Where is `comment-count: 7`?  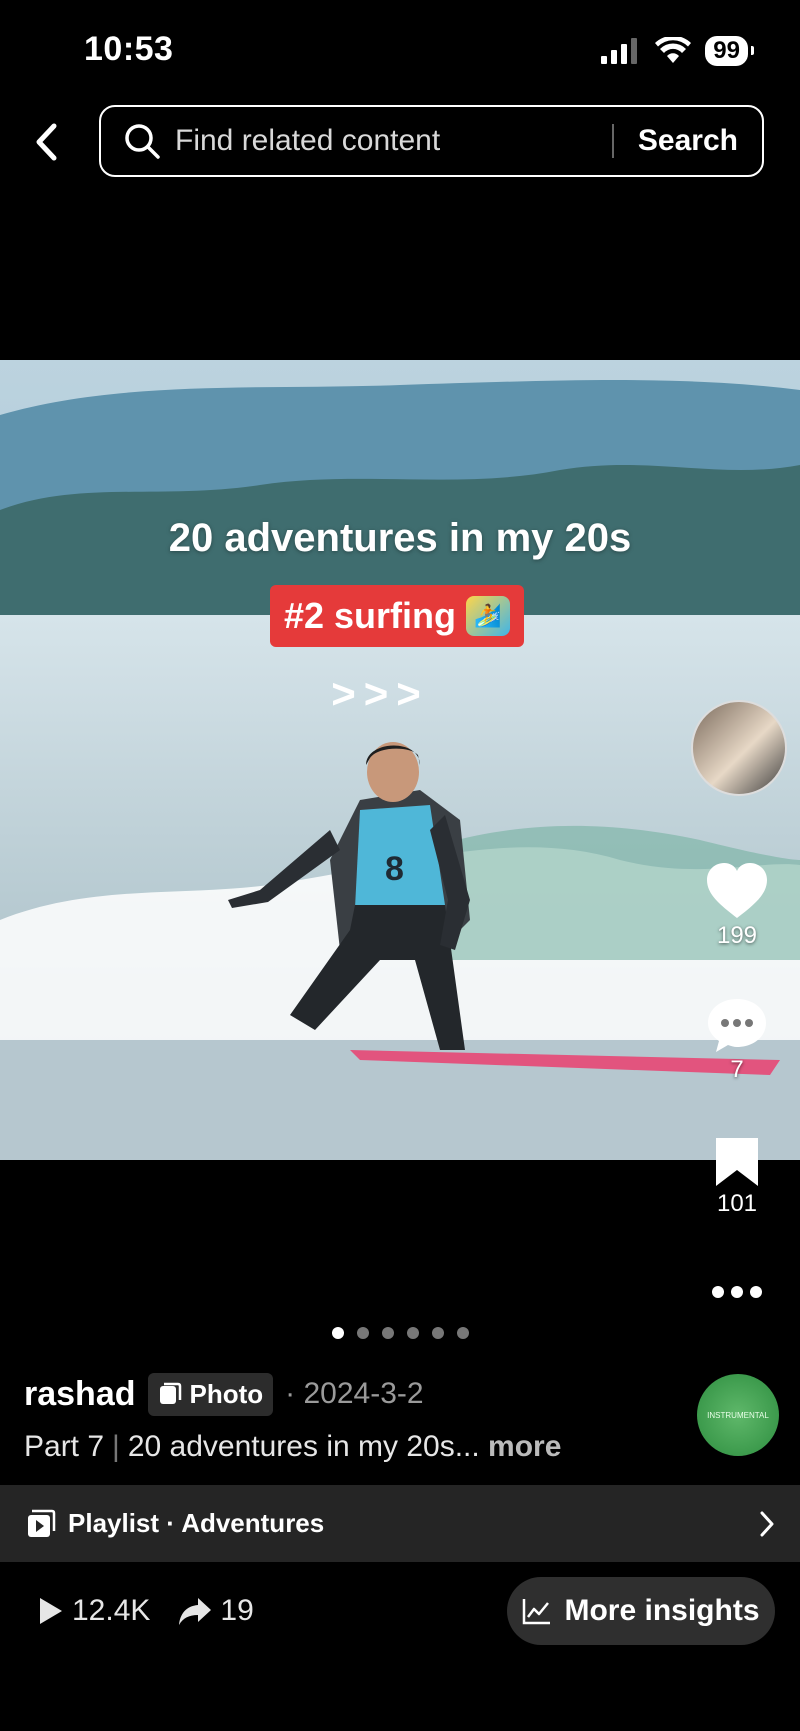 comment-count: 7 is located at coordinates (737, 1069).